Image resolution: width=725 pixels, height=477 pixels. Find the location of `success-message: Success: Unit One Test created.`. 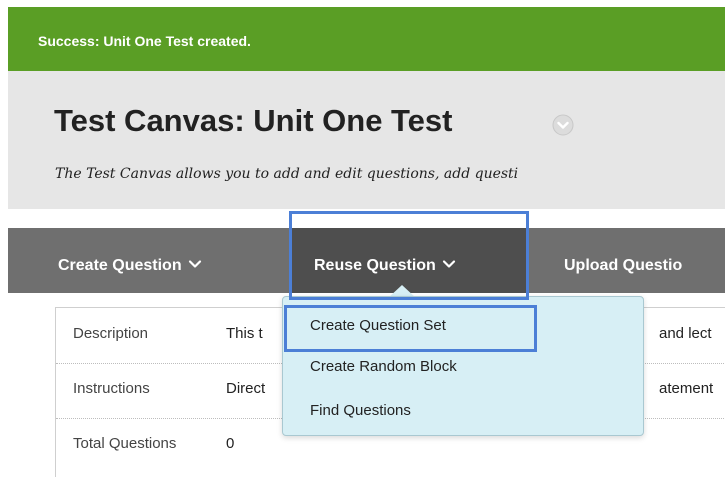

success-message: Success: Unit One Test created. is located at coordinates (144, 41).